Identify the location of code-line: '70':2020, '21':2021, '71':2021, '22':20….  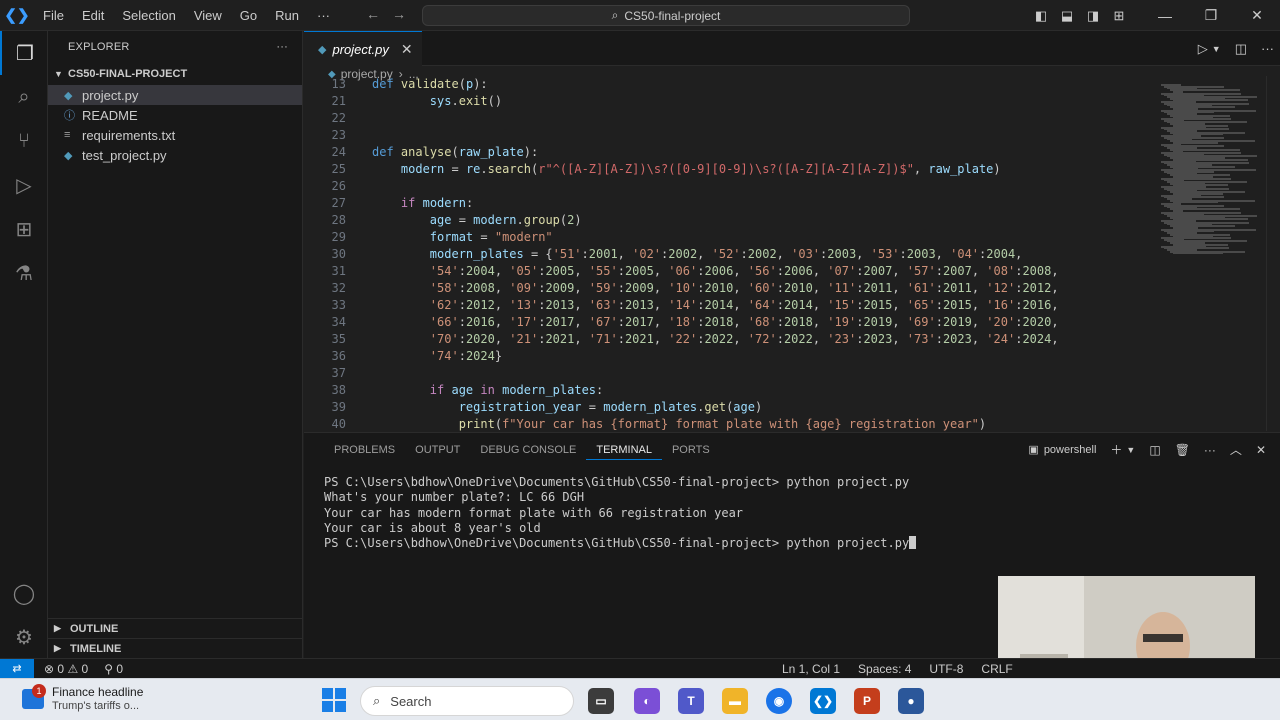
(744, 339).